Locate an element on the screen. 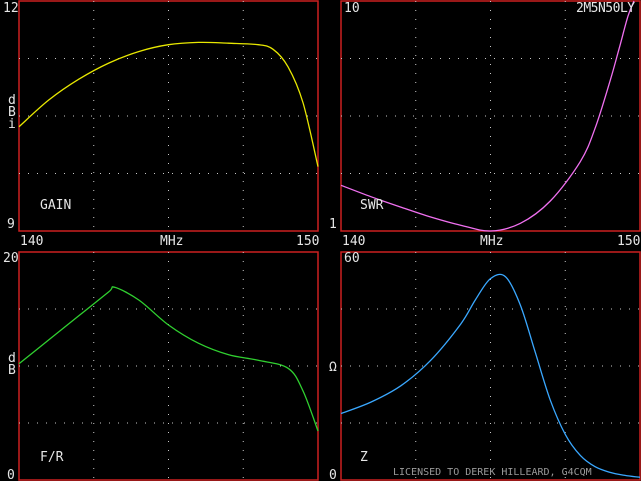 The width and height of the screenshot is (641, 481). gain-x-unit-label: MHz is located at coordinates (171, 241).